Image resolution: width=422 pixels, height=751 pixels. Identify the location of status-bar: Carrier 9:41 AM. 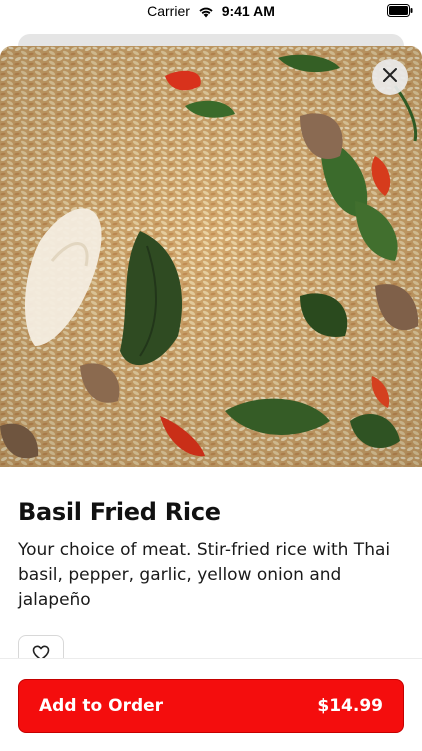
(211, 12).